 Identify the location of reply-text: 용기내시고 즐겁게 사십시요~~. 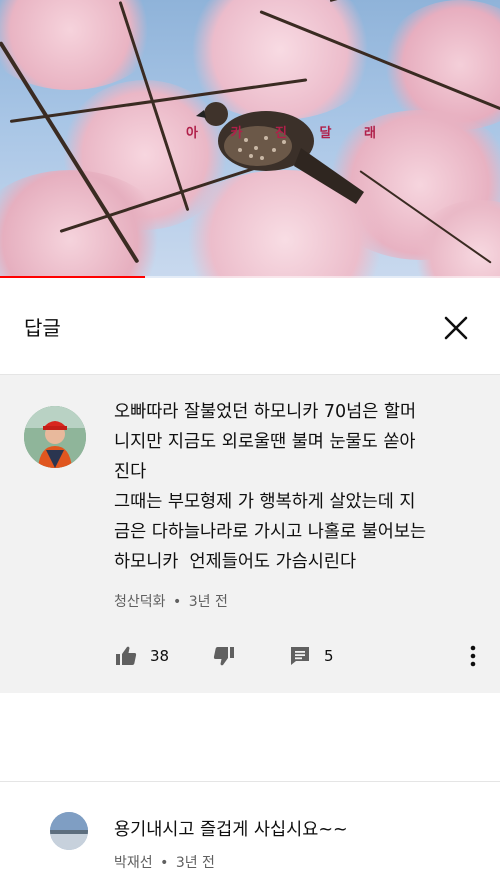
(231, 830).